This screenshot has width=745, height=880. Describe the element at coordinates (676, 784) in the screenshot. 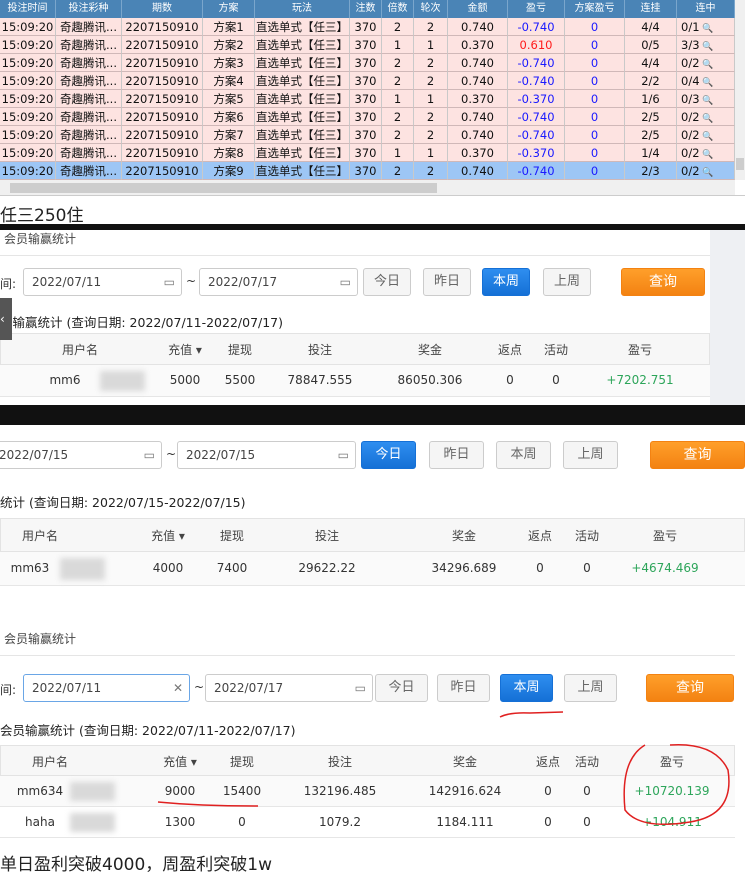

I see `circle-annotation` at that location.